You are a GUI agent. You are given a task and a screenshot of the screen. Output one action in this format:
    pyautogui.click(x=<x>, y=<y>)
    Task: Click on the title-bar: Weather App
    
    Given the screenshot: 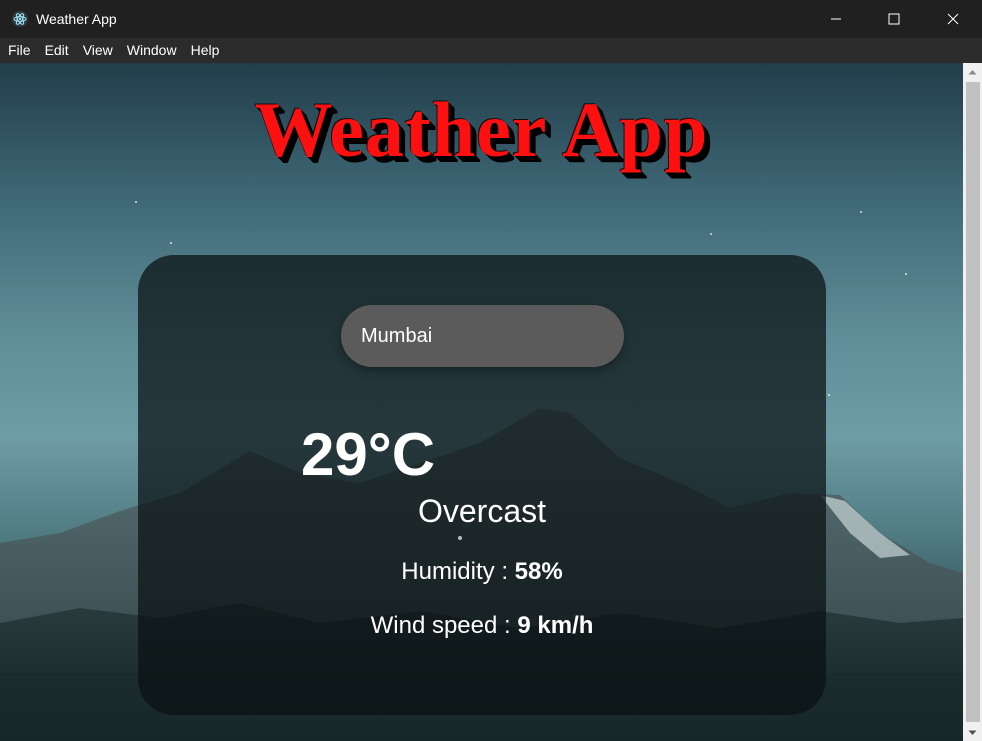 What is the action you would take?
    pyautogui.click(x=491, y=19)
    